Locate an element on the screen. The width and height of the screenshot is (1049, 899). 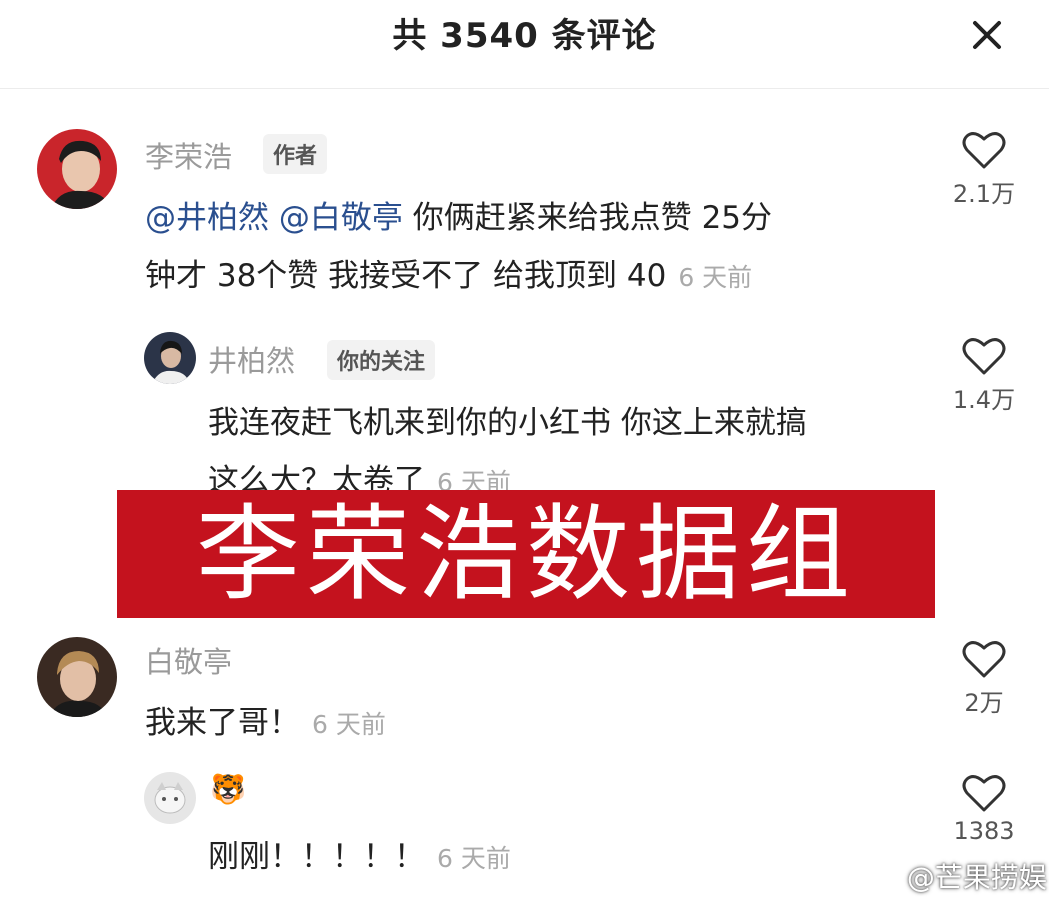
like-count: 2万 is located at coordinates (984, 703).